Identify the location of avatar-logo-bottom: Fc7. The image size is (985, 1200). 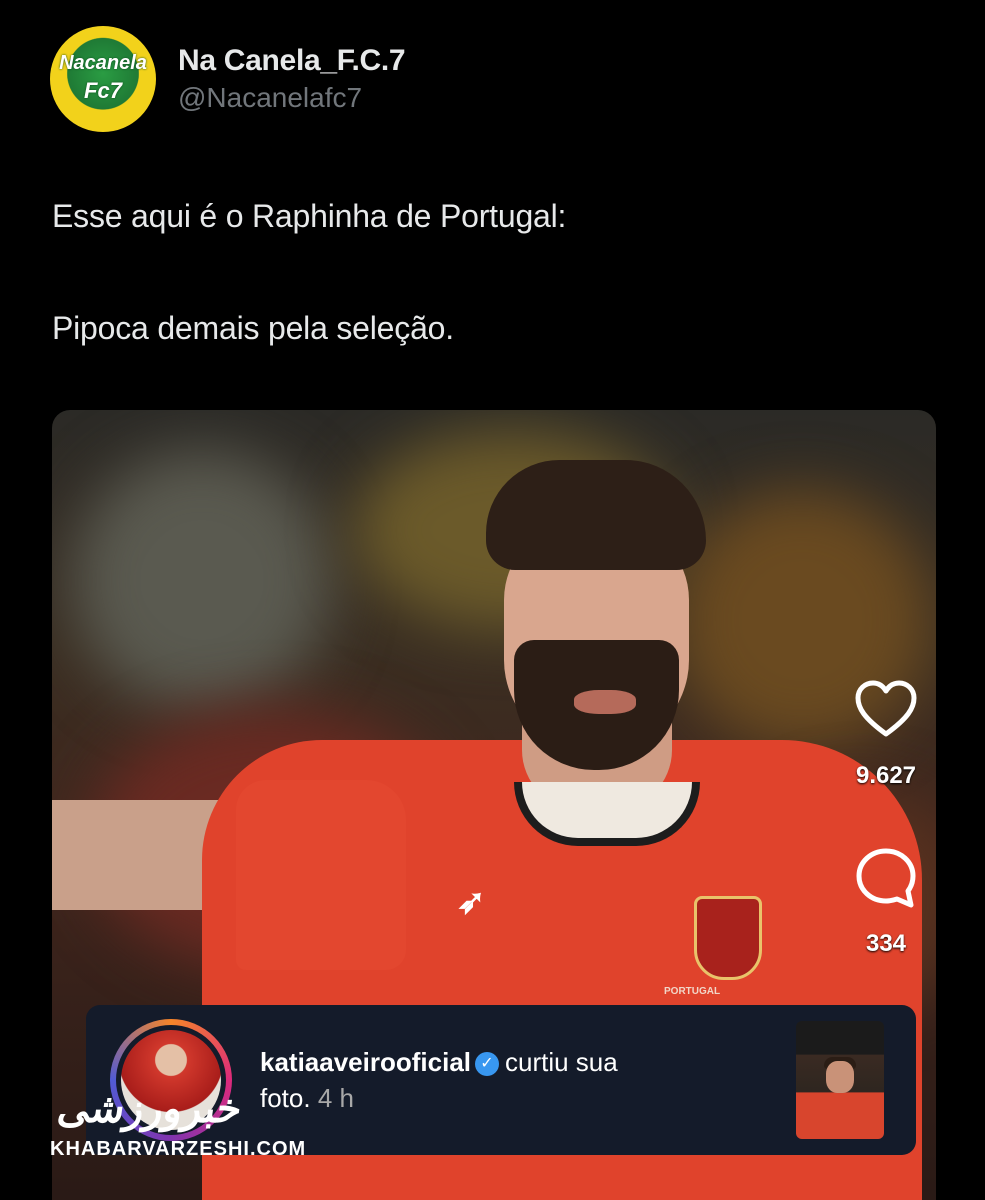
(103, 90).